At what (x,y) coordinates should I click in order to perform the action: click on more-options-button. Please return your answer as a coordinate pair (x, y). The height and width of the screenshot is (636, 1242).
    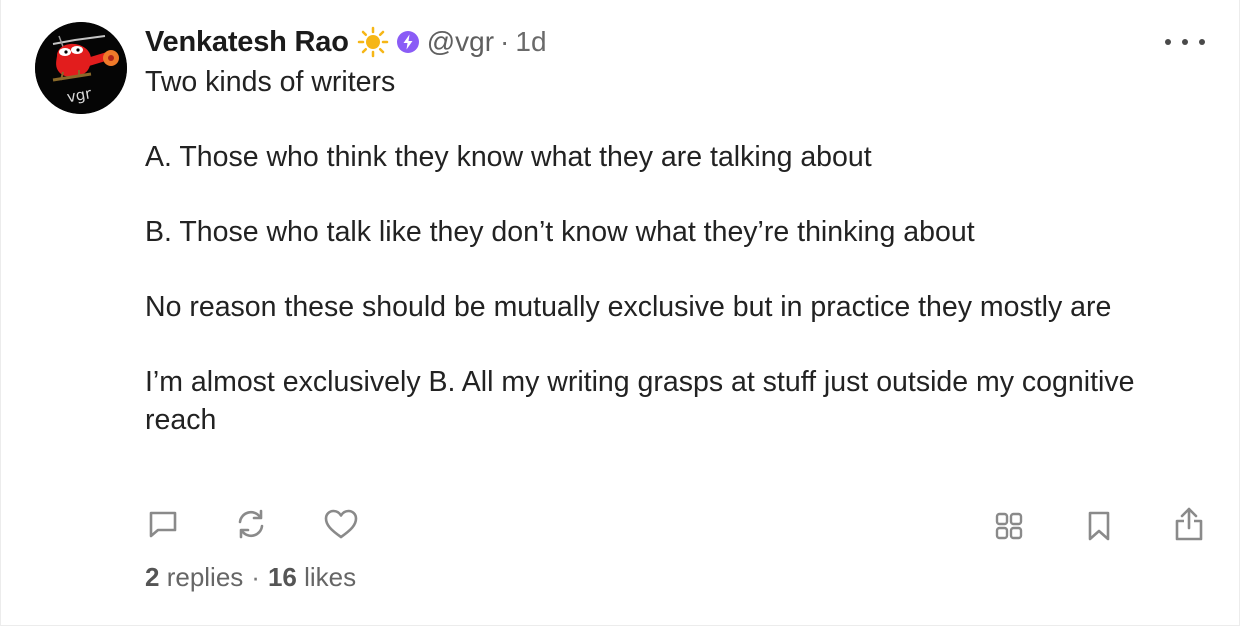
    Looking at the image, I should click on (1185, 42).